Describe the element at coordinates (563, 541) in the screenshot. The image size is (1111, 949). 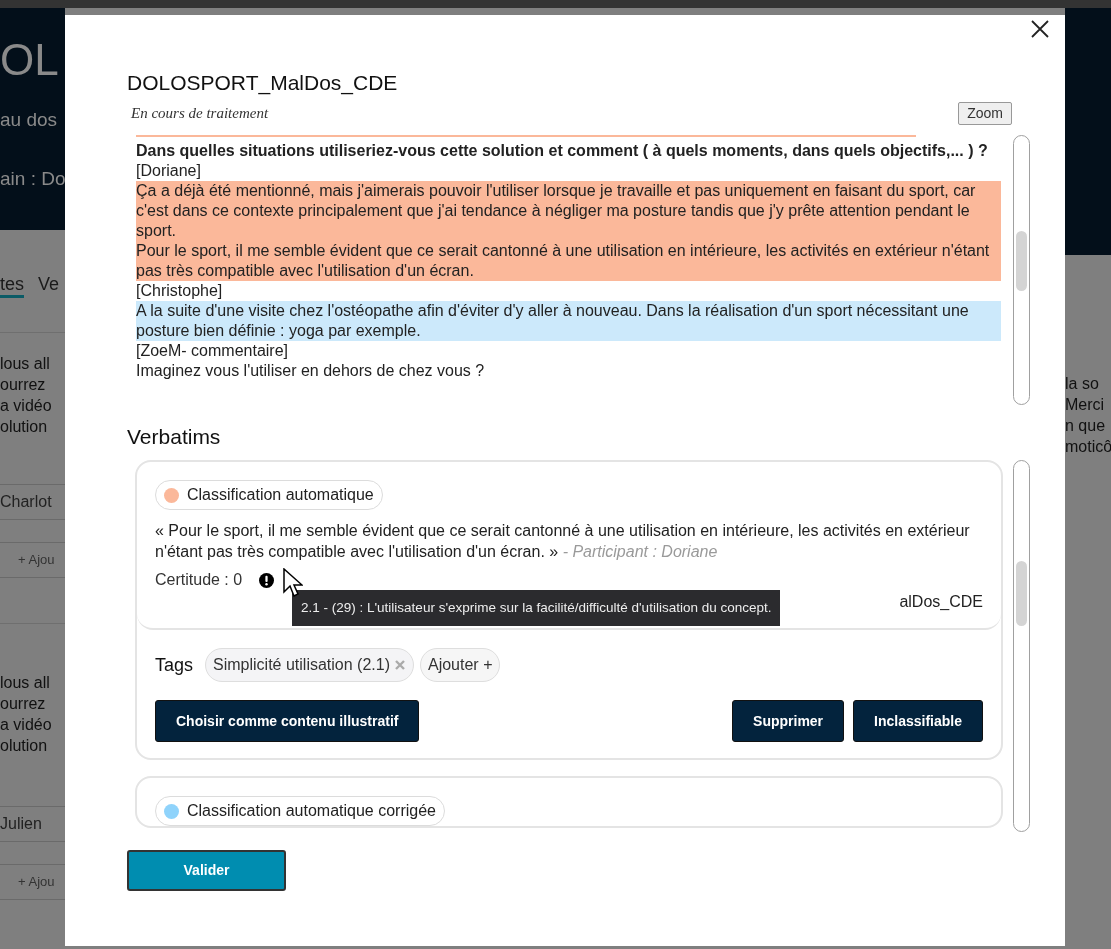
I see `verbatim-quote: « Pour le sport, il me semble évident que ce serait cantonné à une utilisation en intérieure, les activités en extérieur n'étant pas très compatible avec l'utilisation d'un écran. » - Participant : Doriane` at that location.